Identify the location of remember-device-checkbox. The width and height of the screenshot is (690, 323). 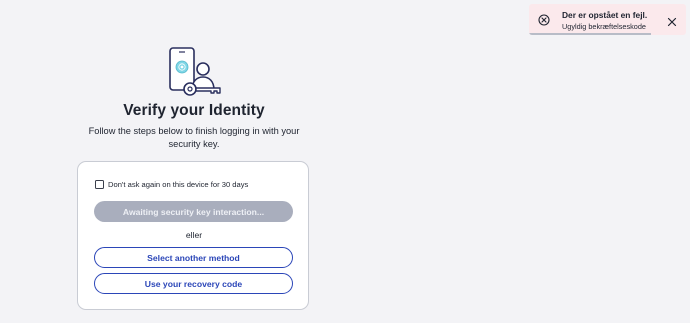
(99, 184).